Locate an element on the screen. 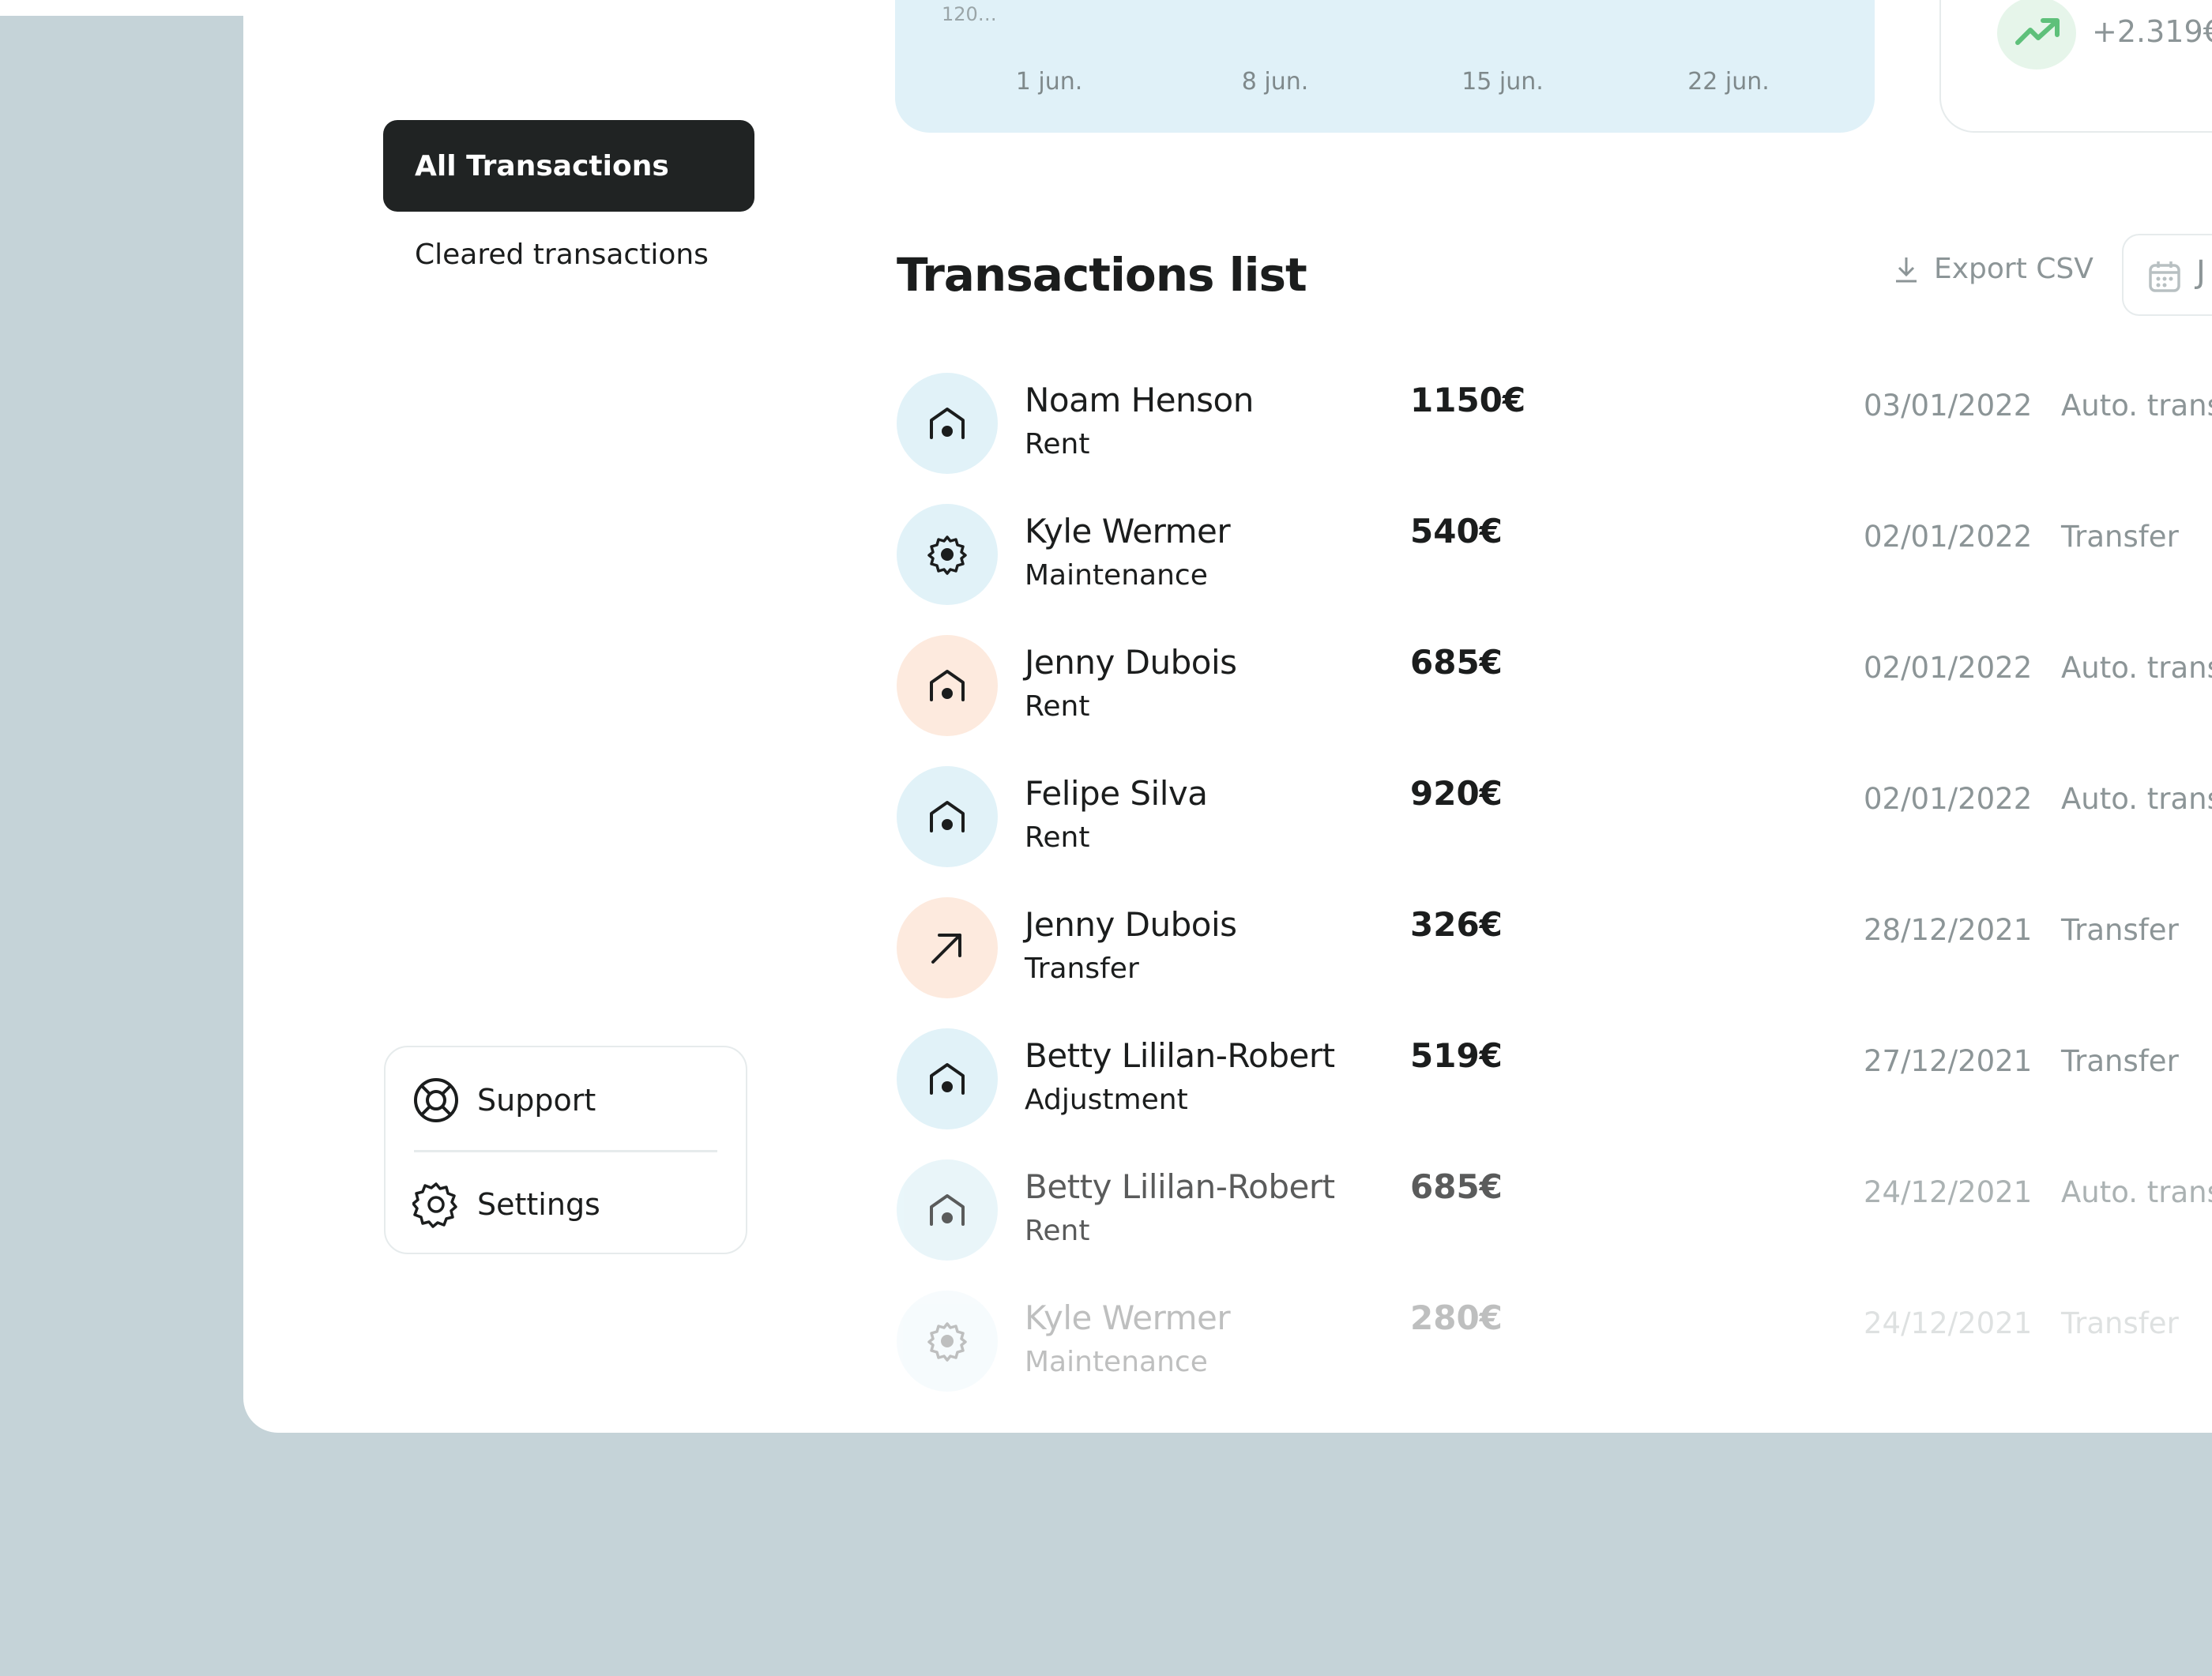 The height and width of the screenshot is (1676, 2212). support-card: Support Settings is located at coordinates (566, 1150).